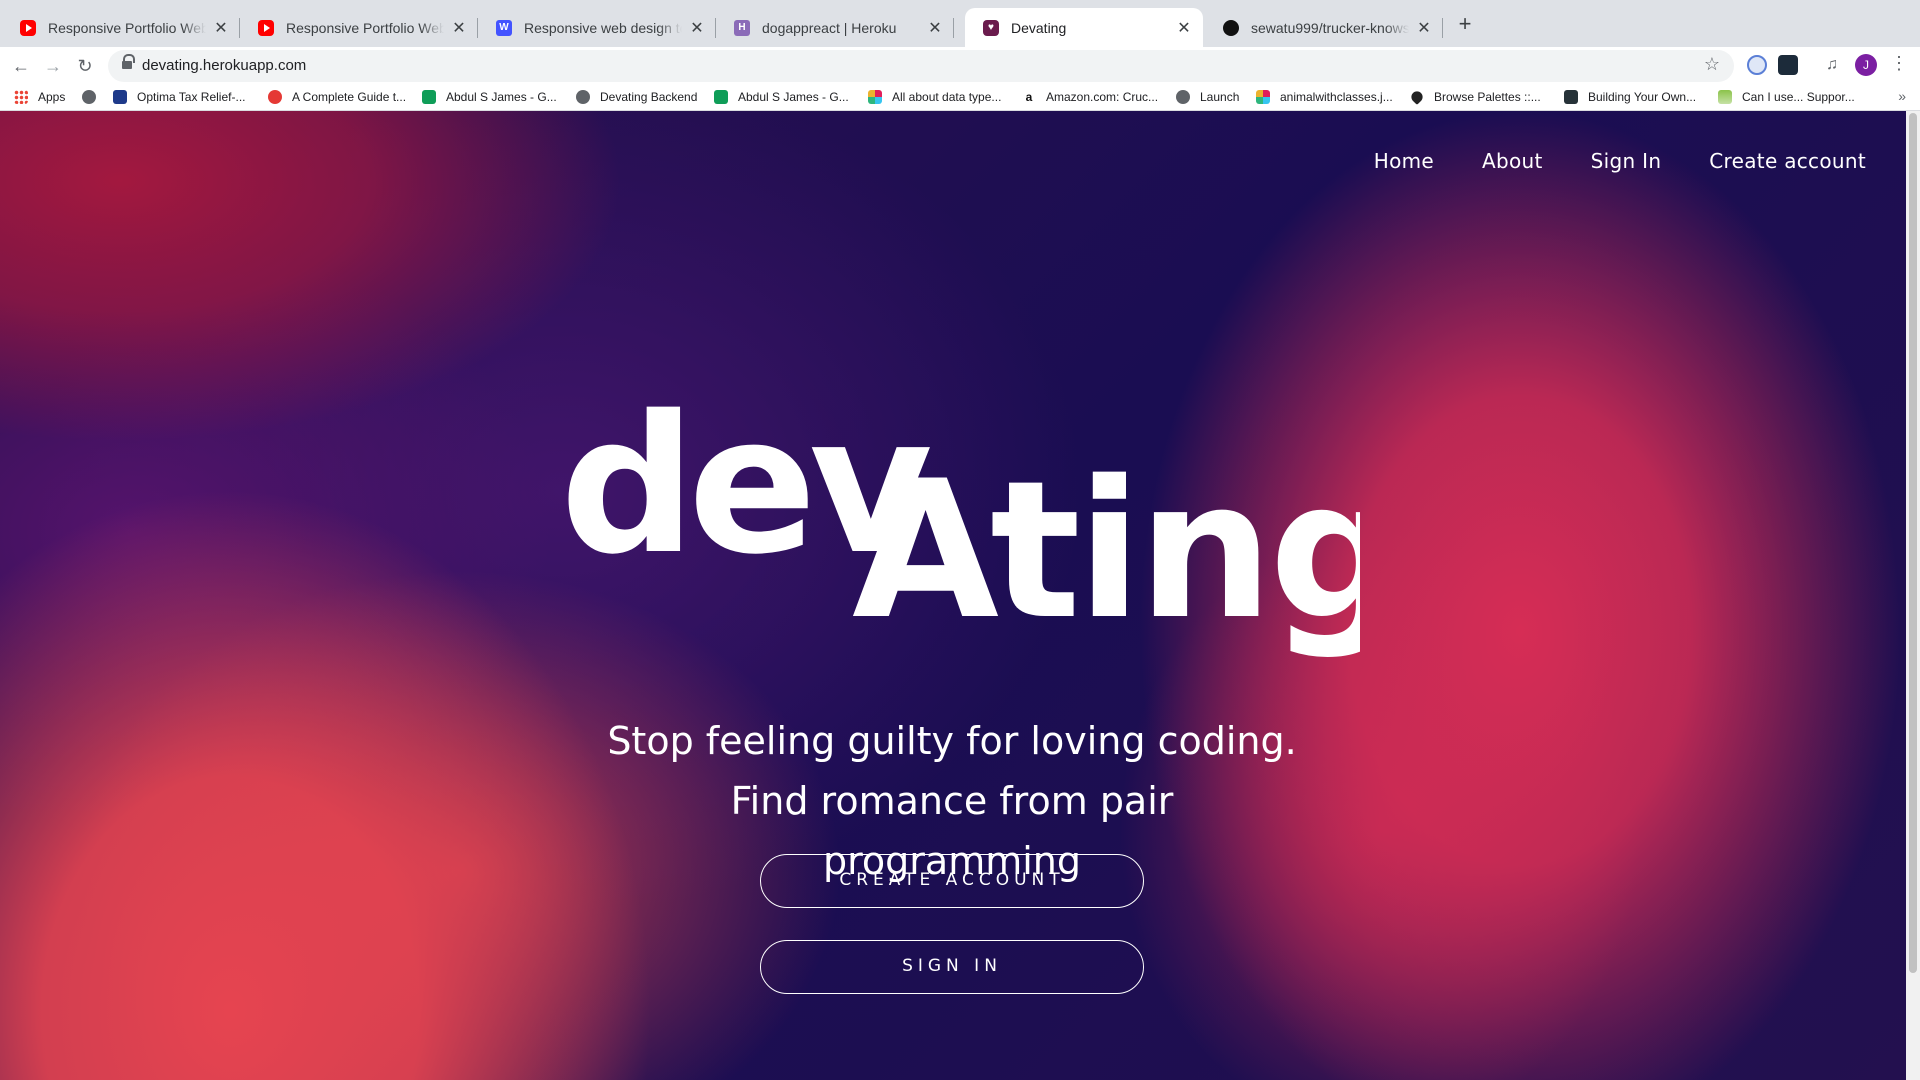 Image resolution: width=1920 pixels, height=1080 pixels. I want to click on bookmark-star-icon: ☆, so click(1712, 64).